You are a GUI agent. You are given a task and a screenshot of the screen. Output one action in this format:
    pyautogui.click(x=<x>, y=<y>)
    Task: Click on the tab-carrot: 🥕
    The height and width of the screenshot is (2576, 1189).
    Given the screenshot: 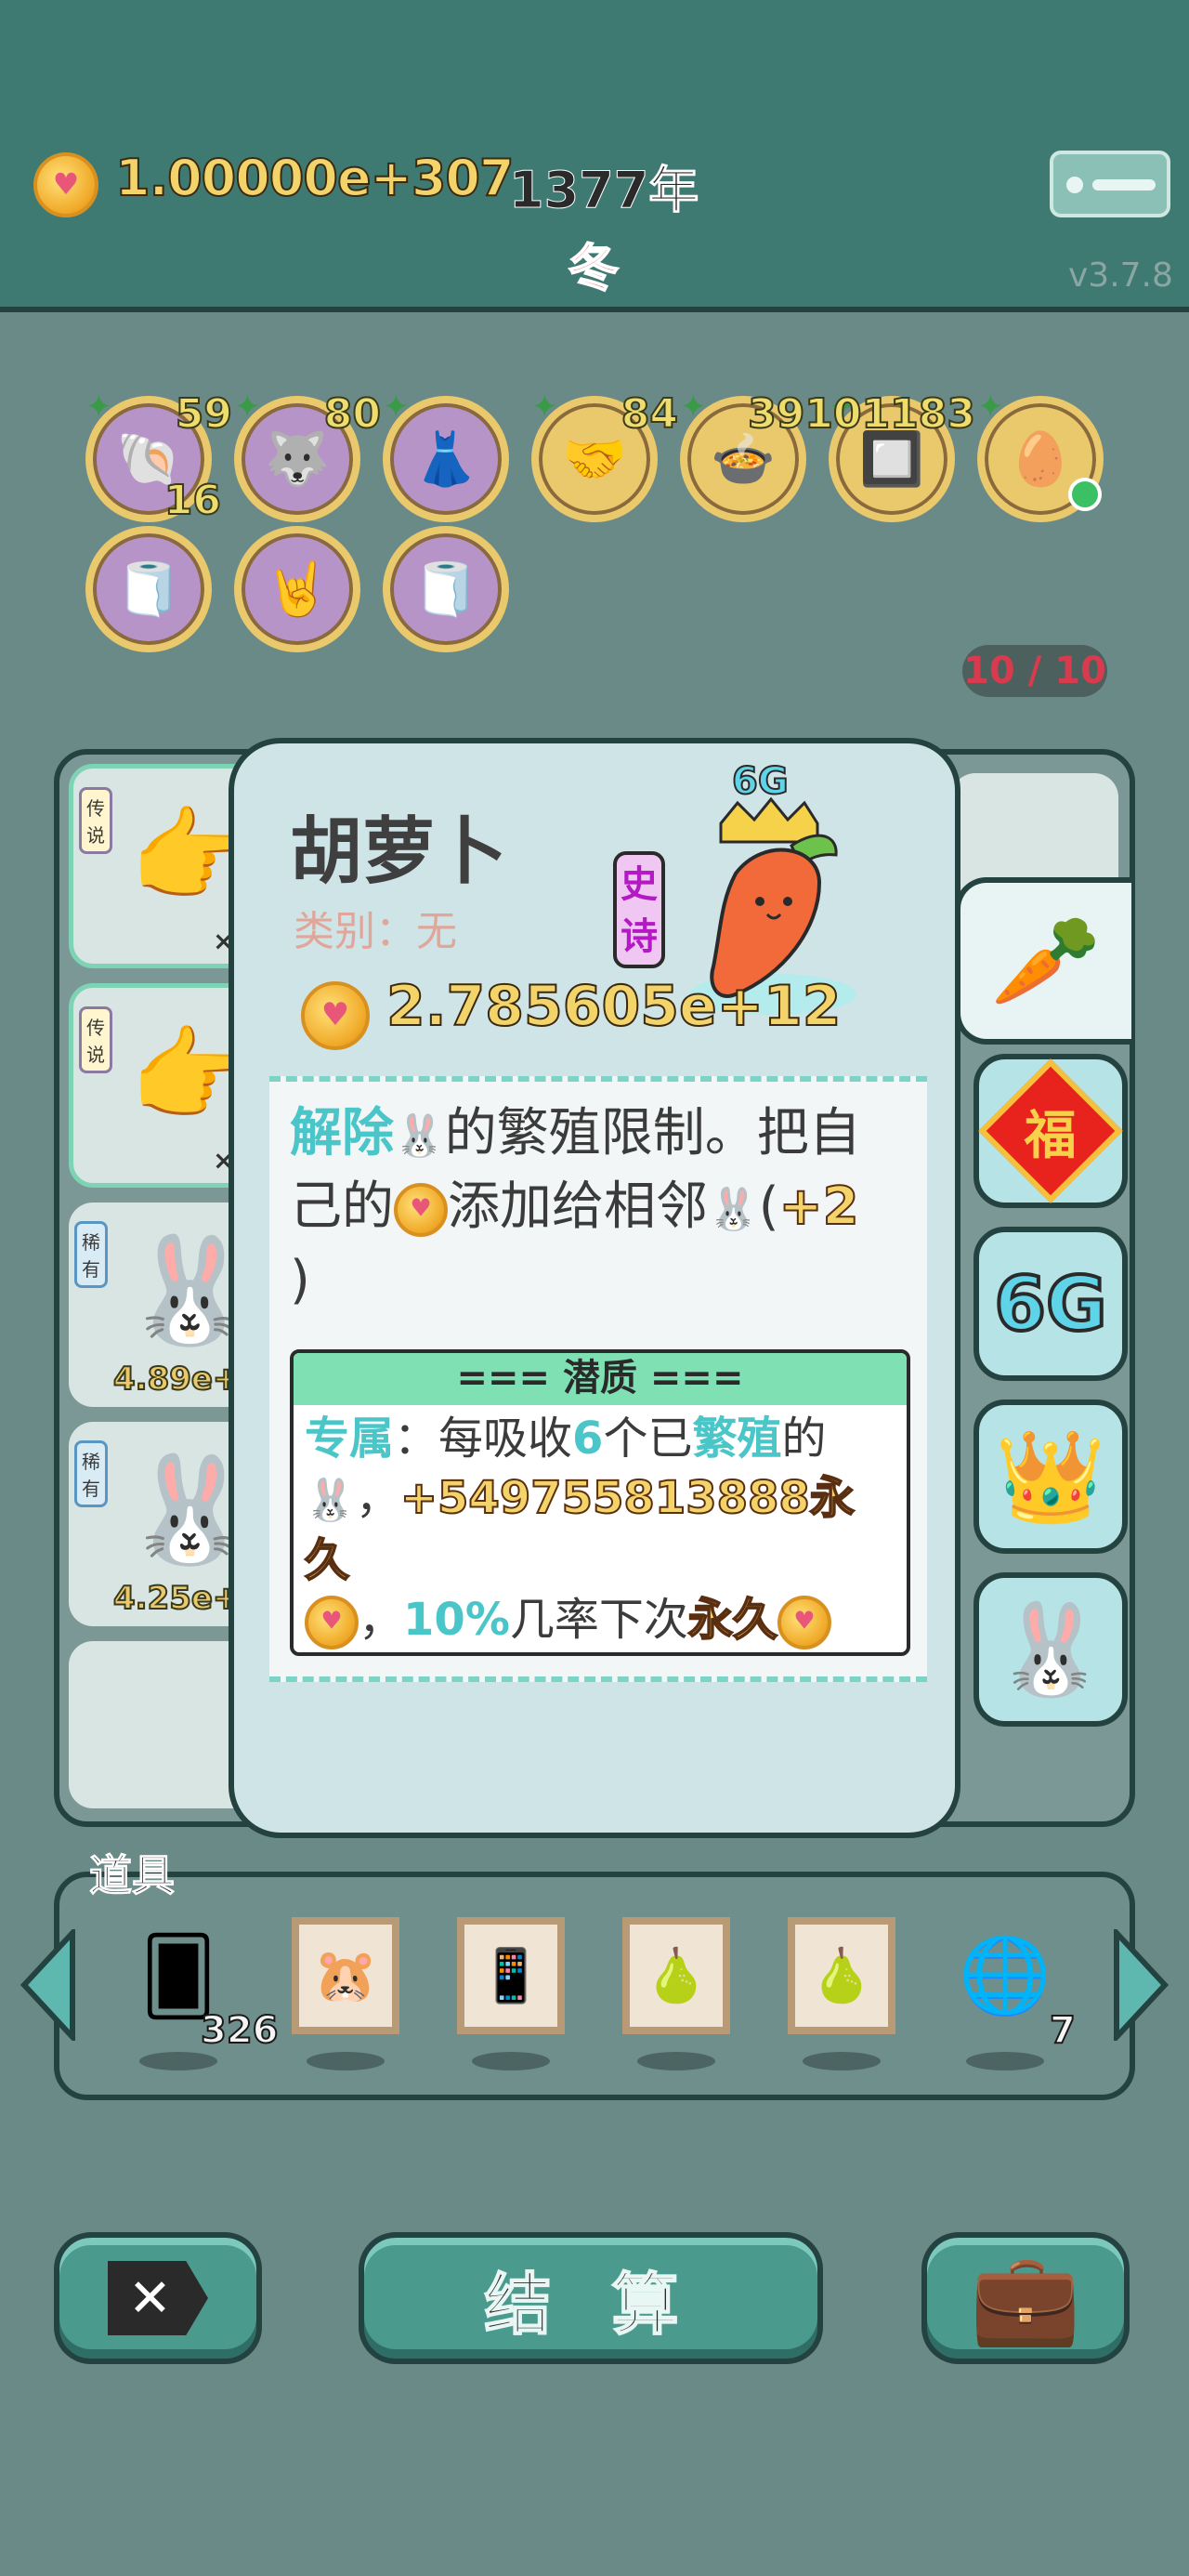 What is the action you would take?
    pyautogui.click(x=1043, y=961)
    